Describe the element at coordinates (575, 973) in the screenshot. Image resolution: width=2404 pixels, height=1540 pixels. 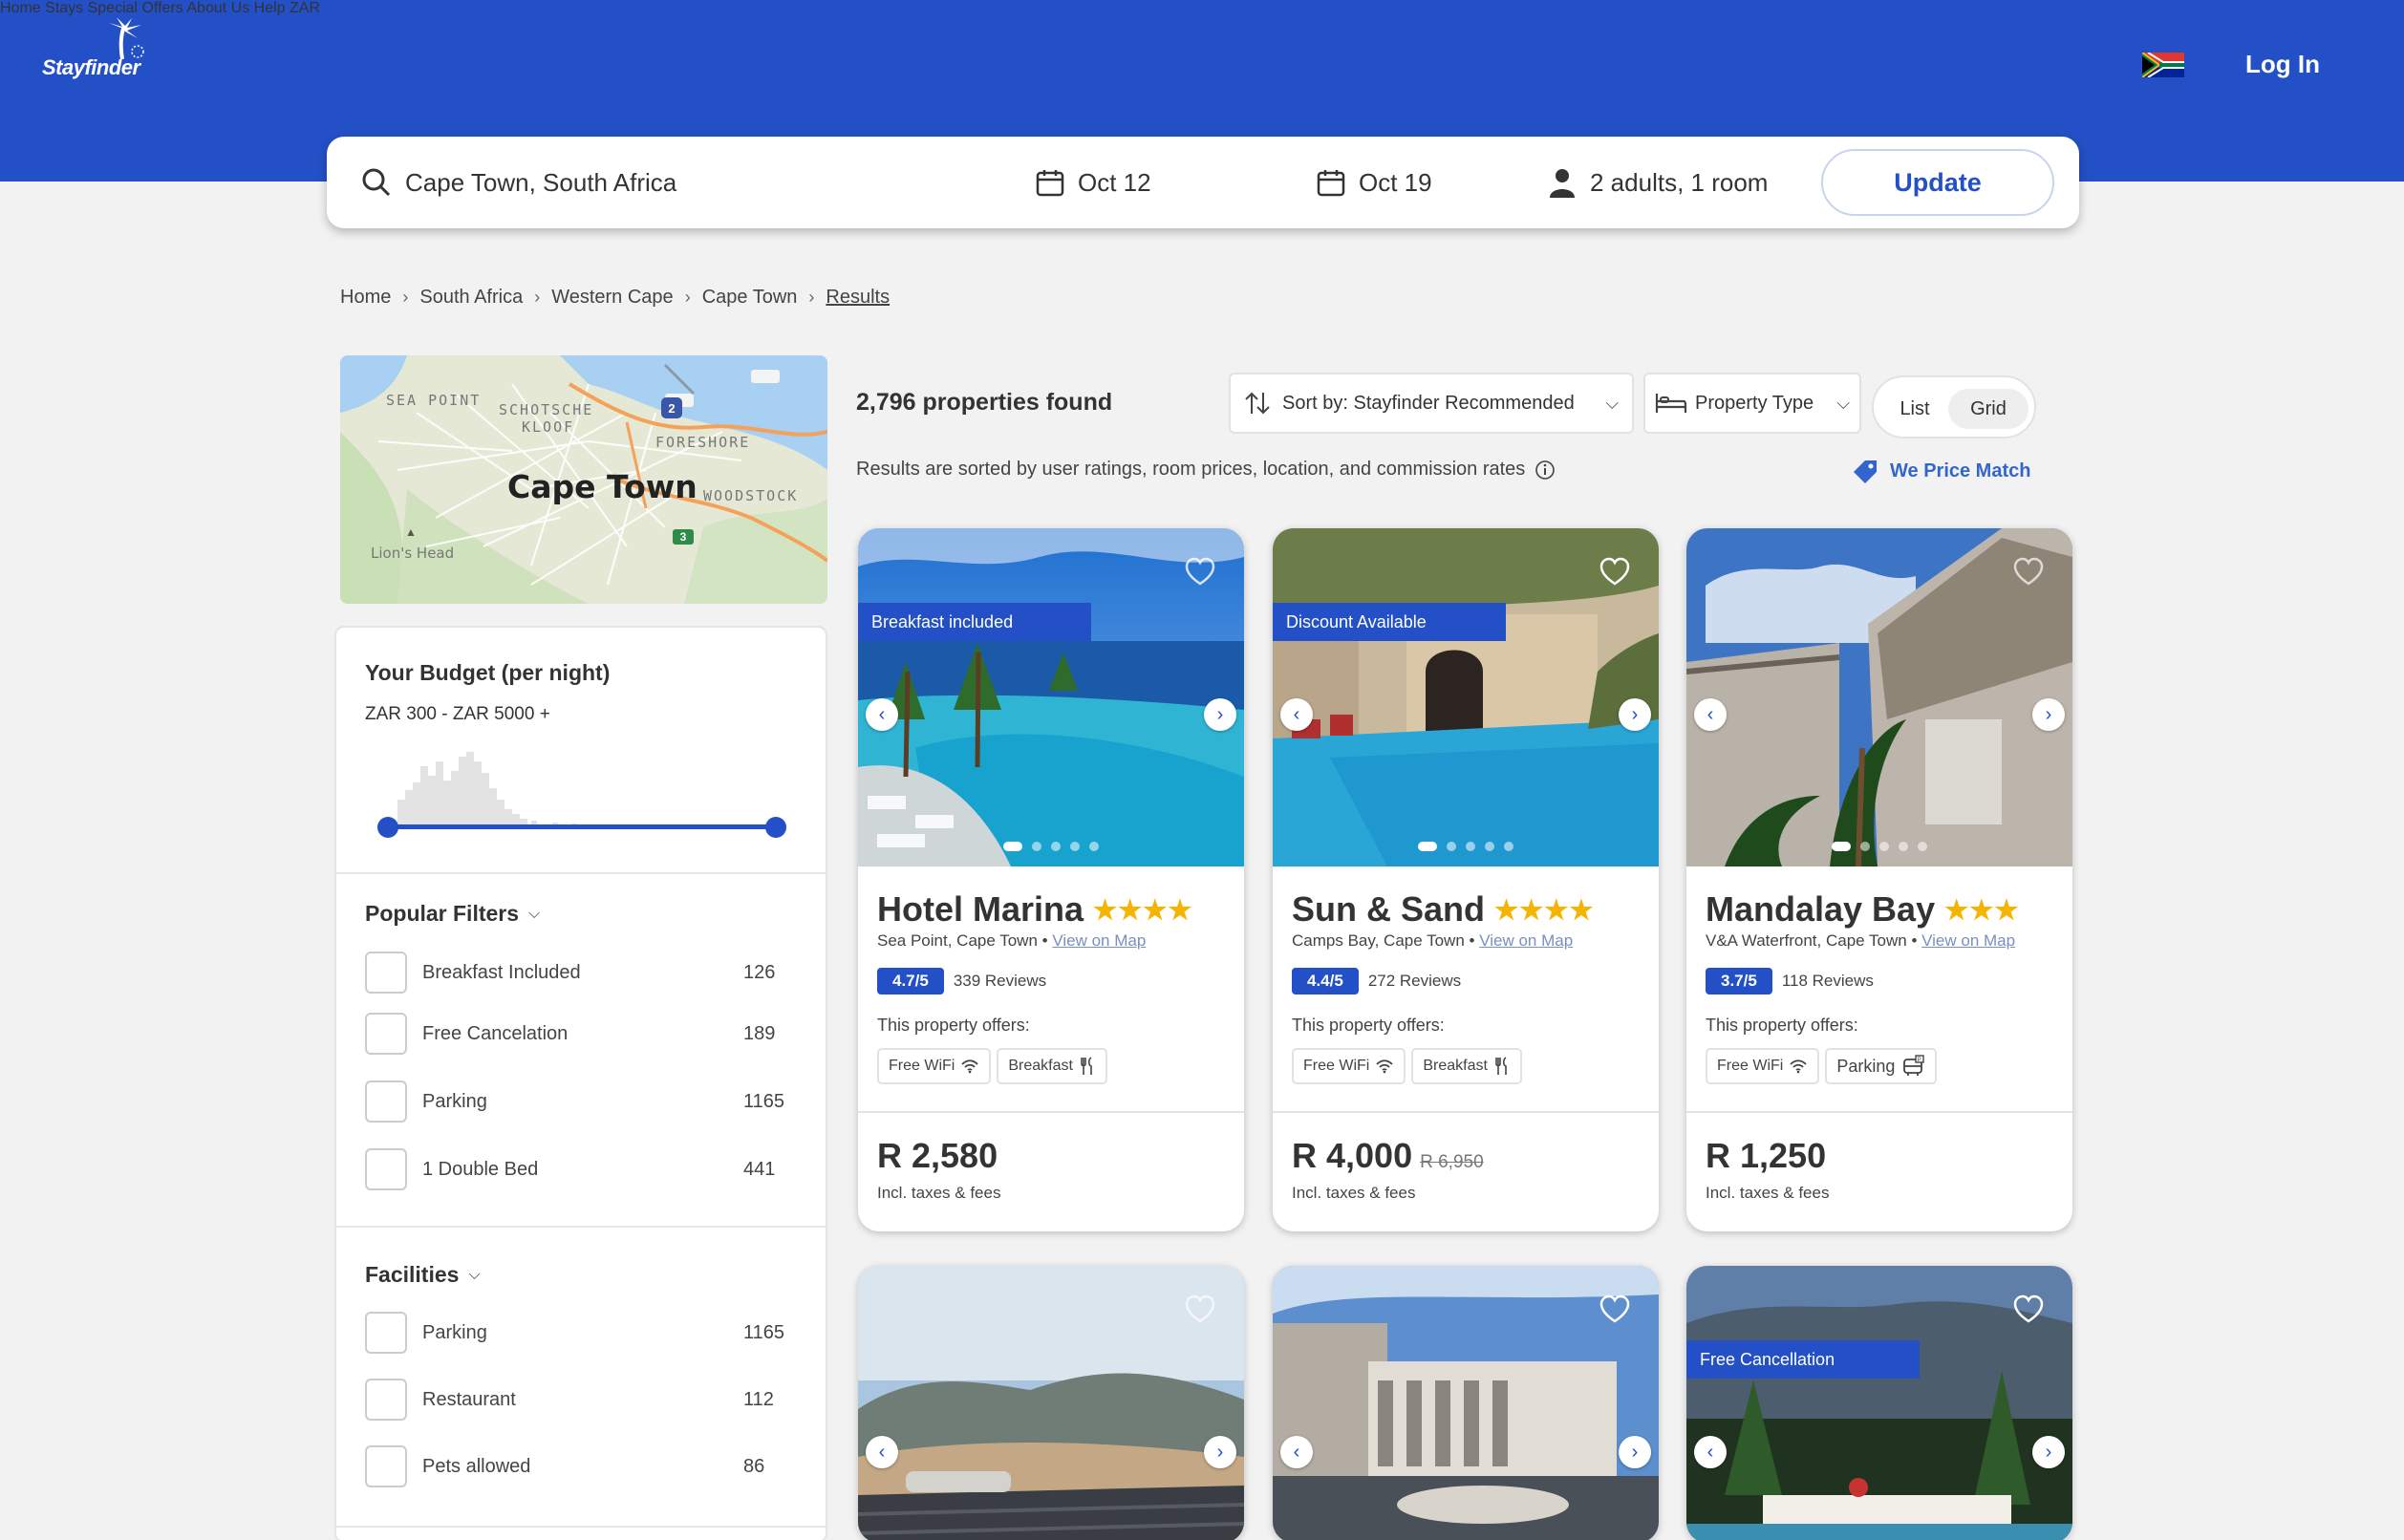
I see `filter-breakfast-included: Breakfast Included 126` at that location.